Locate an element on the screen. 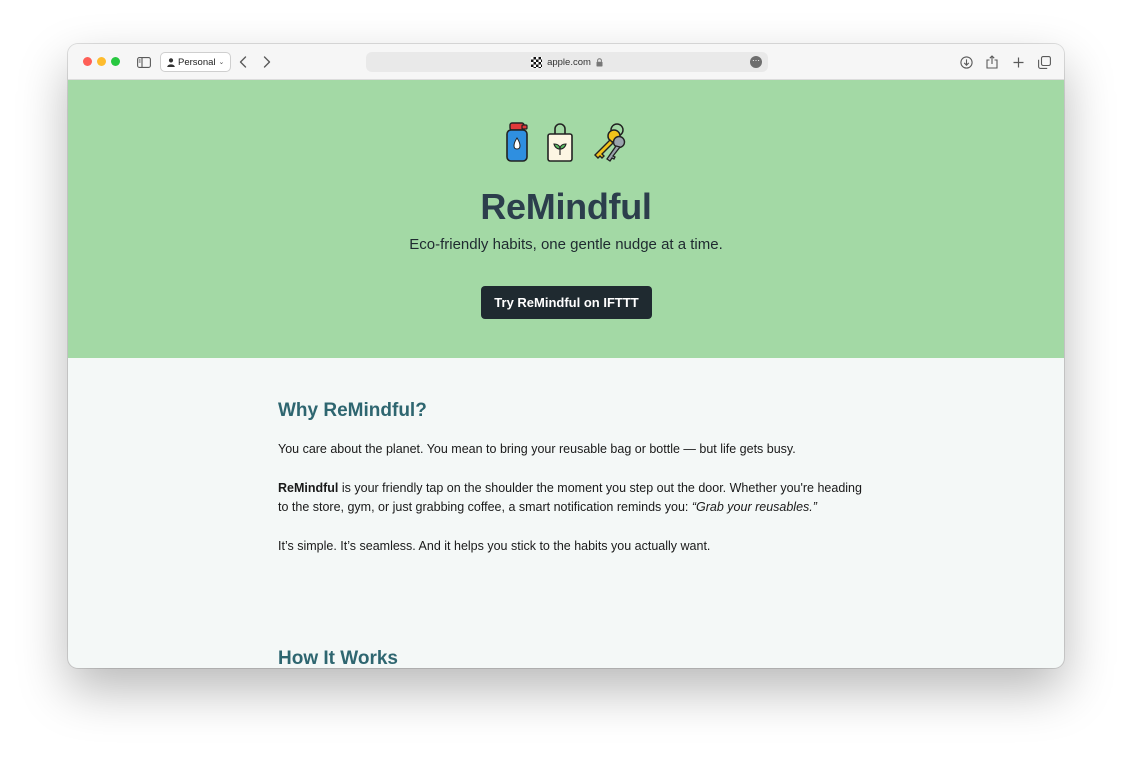 This screenshot has width=1134, height=760. page-title: ReMindful is located at coordinates (566, 206).